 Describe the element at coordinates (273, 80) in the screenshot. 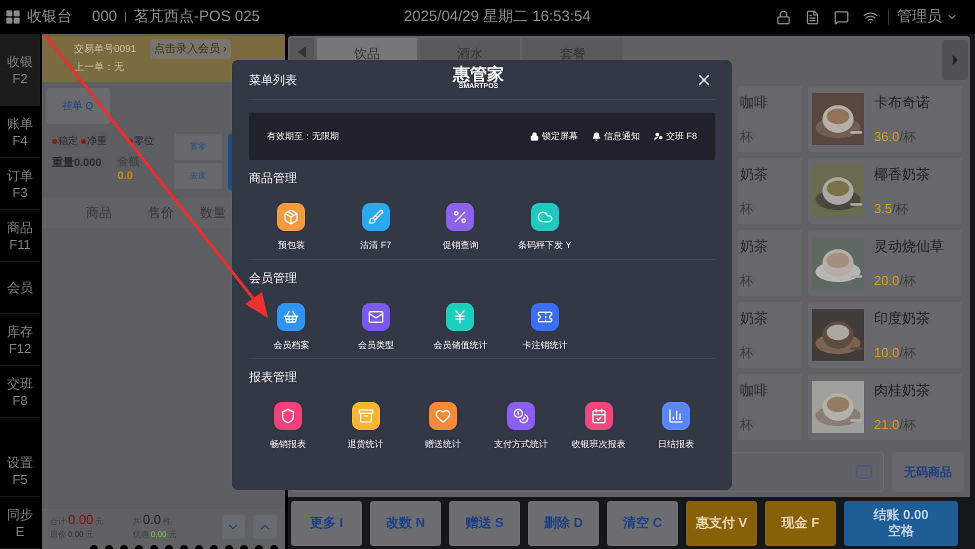

I see `dialog-title: 菜单列表` at that location.